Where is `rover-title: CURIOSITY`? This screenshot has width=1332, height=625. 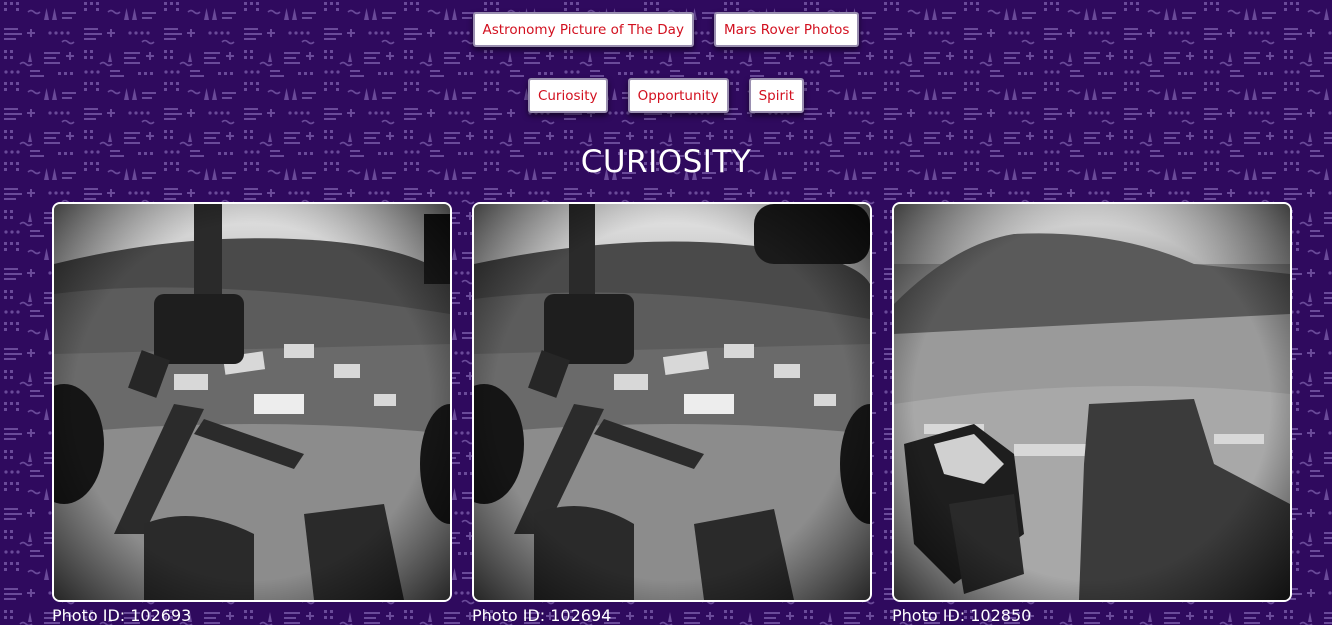
rover-title: CURIOSITY is located at coordinates (666, 162).